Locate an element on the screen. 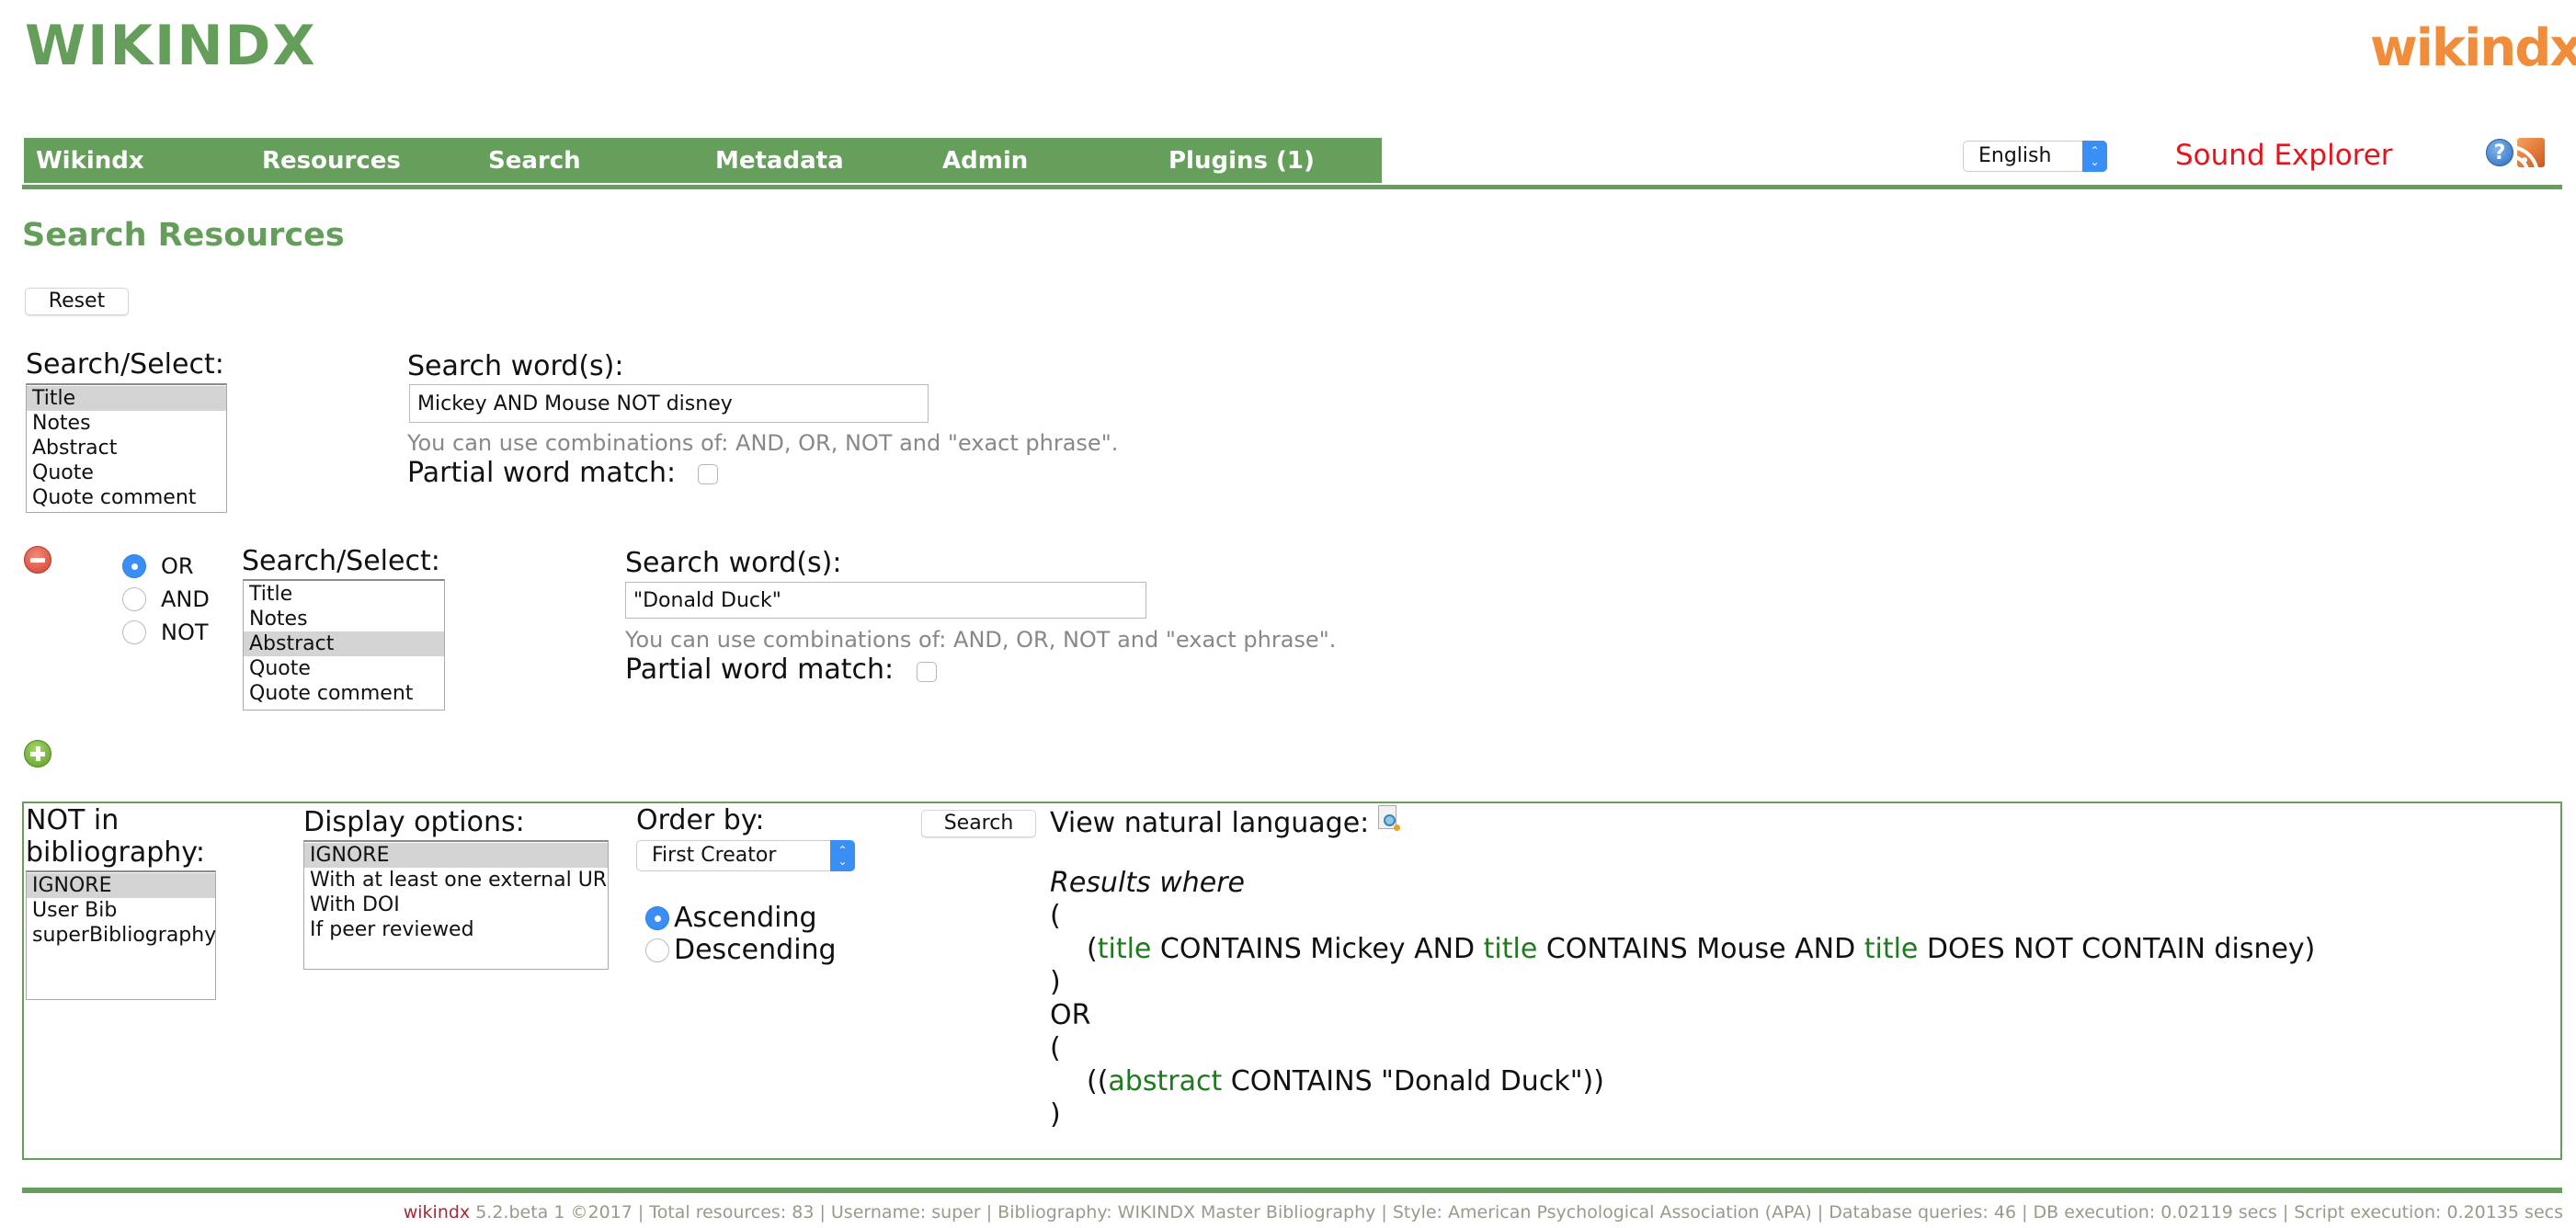  nav-search: Search is located at coordinates (534, 160).